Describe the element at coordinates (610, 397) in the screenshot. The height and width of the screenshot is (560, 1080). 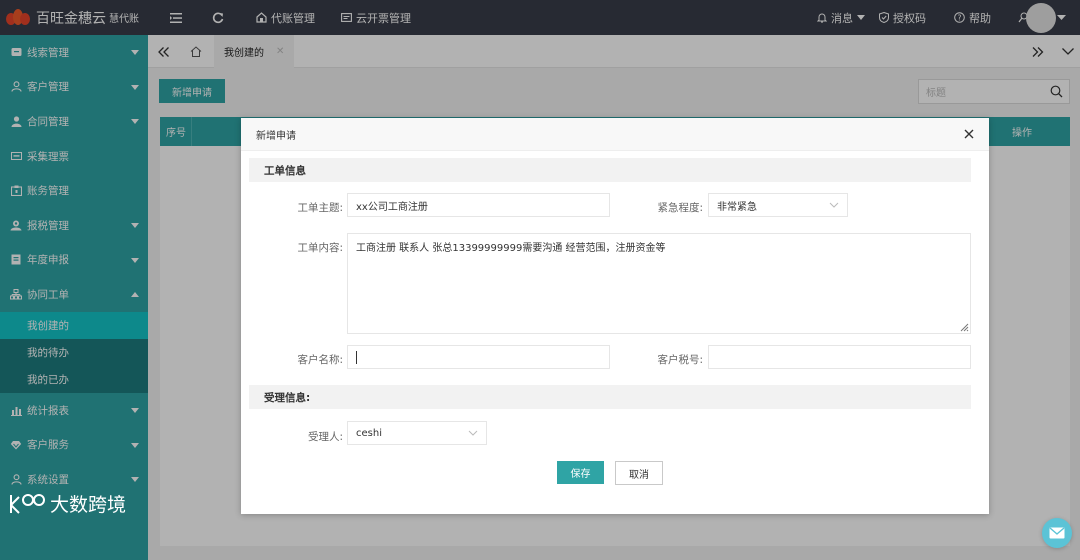
I see `section-assignee-info: 受理信息:` at that location.